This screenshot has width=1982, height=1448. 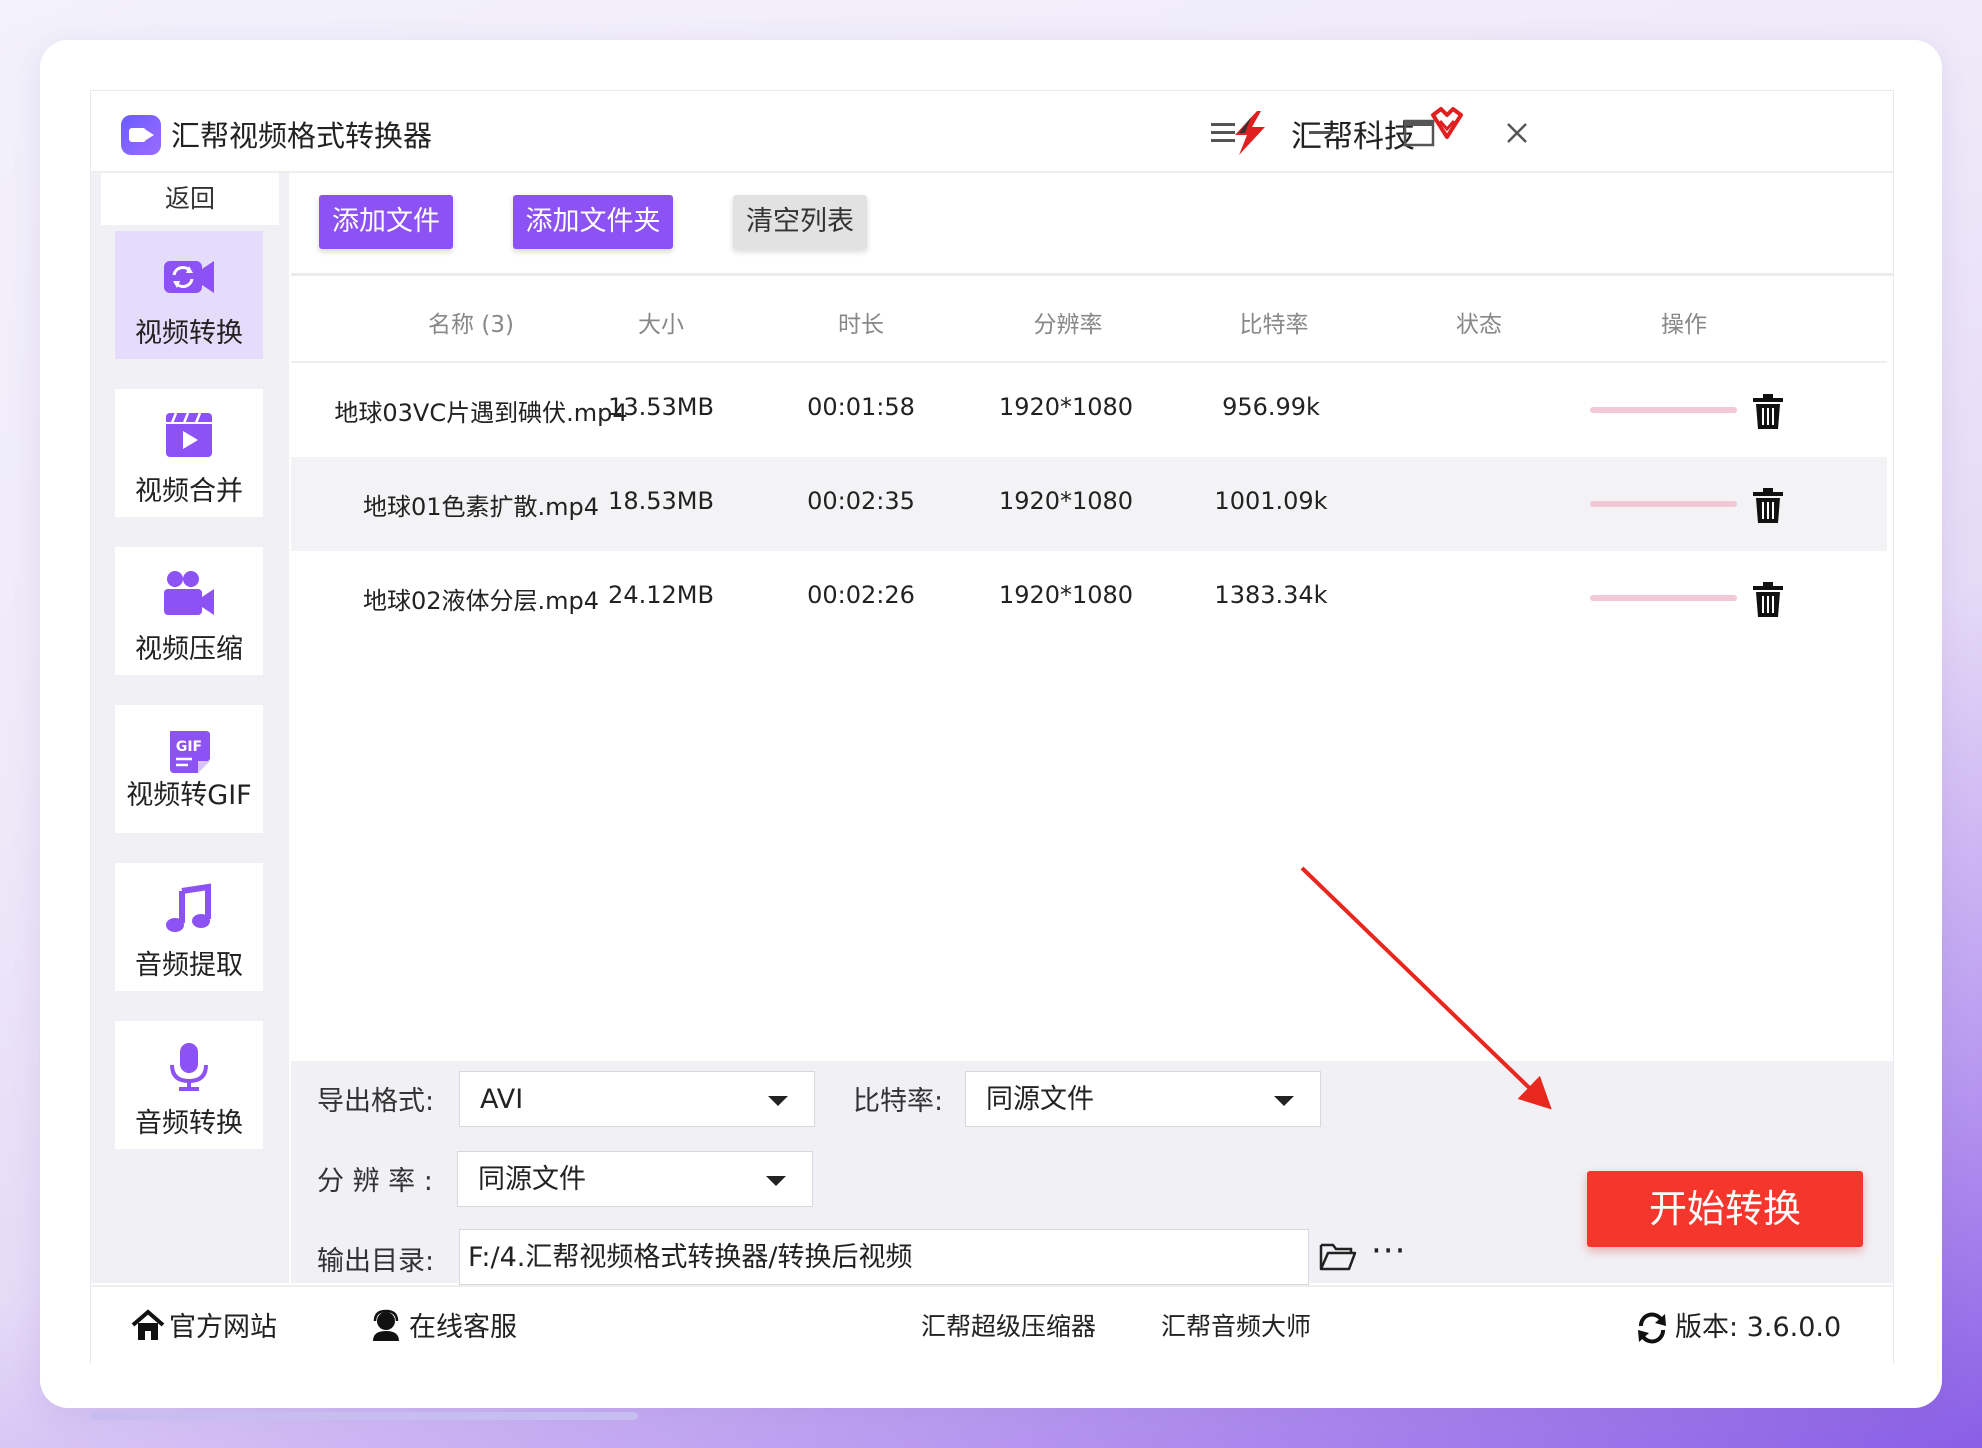 What do you see at coordinates (189, 795) in the screenshot?
I see `sidebar-item-label: 视频转GIF` at bounding box center [189, 795].